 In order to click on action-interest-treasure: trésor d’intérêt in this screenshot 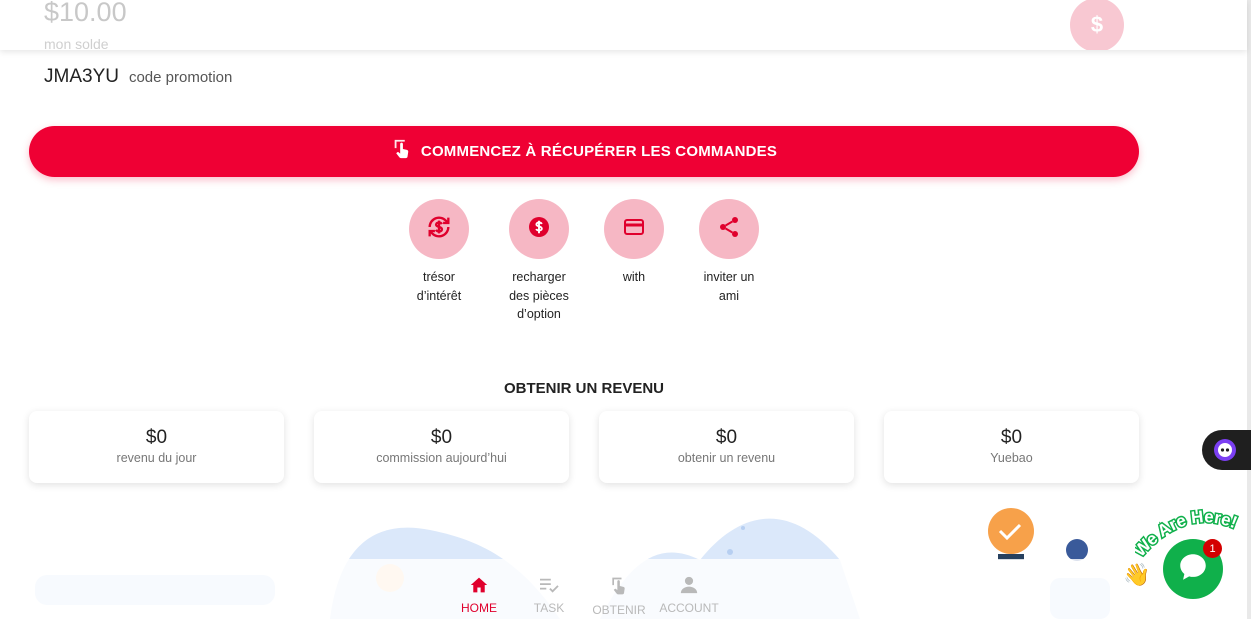, I will do `click(439, 252)`.